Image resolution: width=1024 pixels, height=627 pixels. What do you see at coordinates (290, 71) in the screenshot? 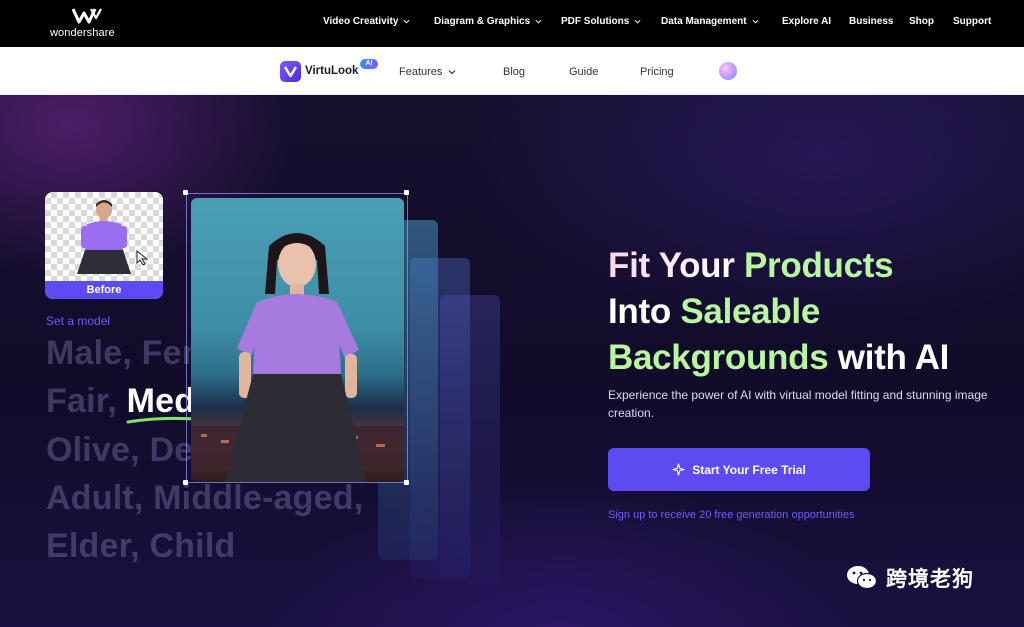
I see `virtulook-logo-icon` at bounding box center [290, 71].